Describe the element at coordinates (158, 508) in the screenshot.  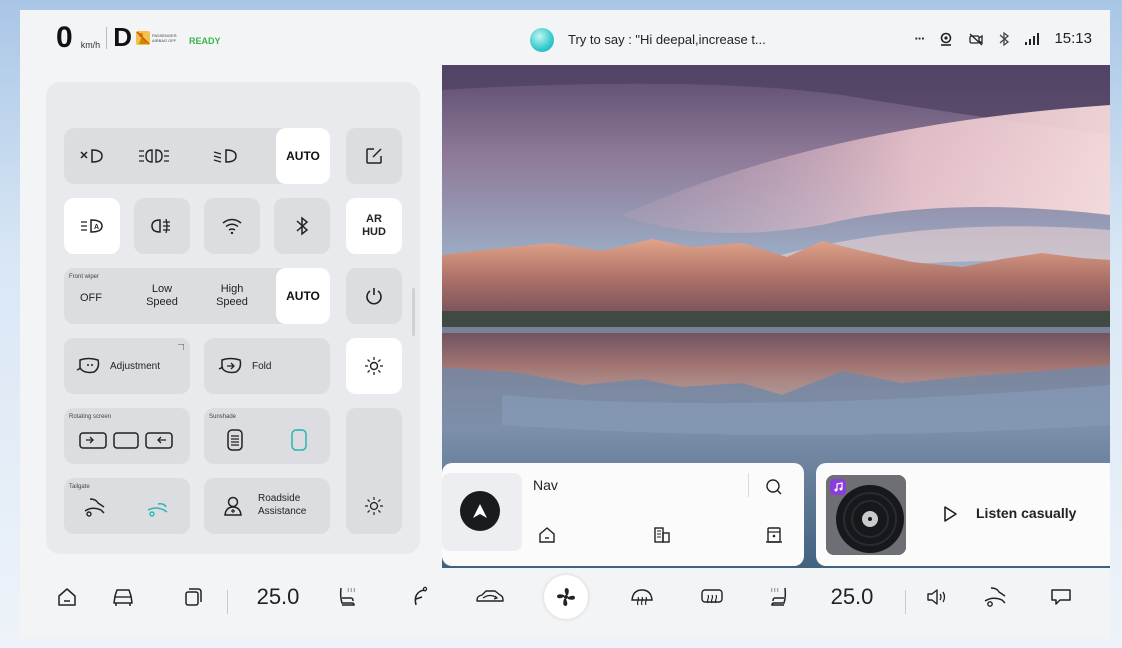
I see `tailgate-open-icon` at that location.